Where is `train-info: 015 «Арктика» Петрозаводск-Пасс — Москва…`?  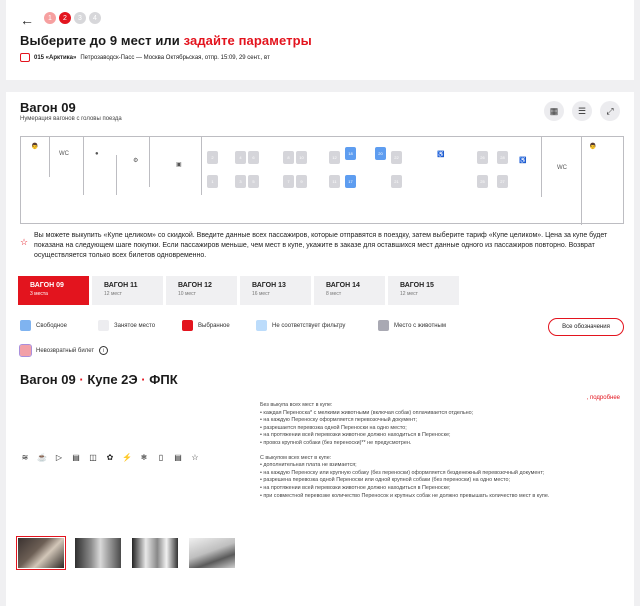 train-info: 015 «Арктика» Петрозаводск-Пасс — Москва… is located at coordinates (145, 57).